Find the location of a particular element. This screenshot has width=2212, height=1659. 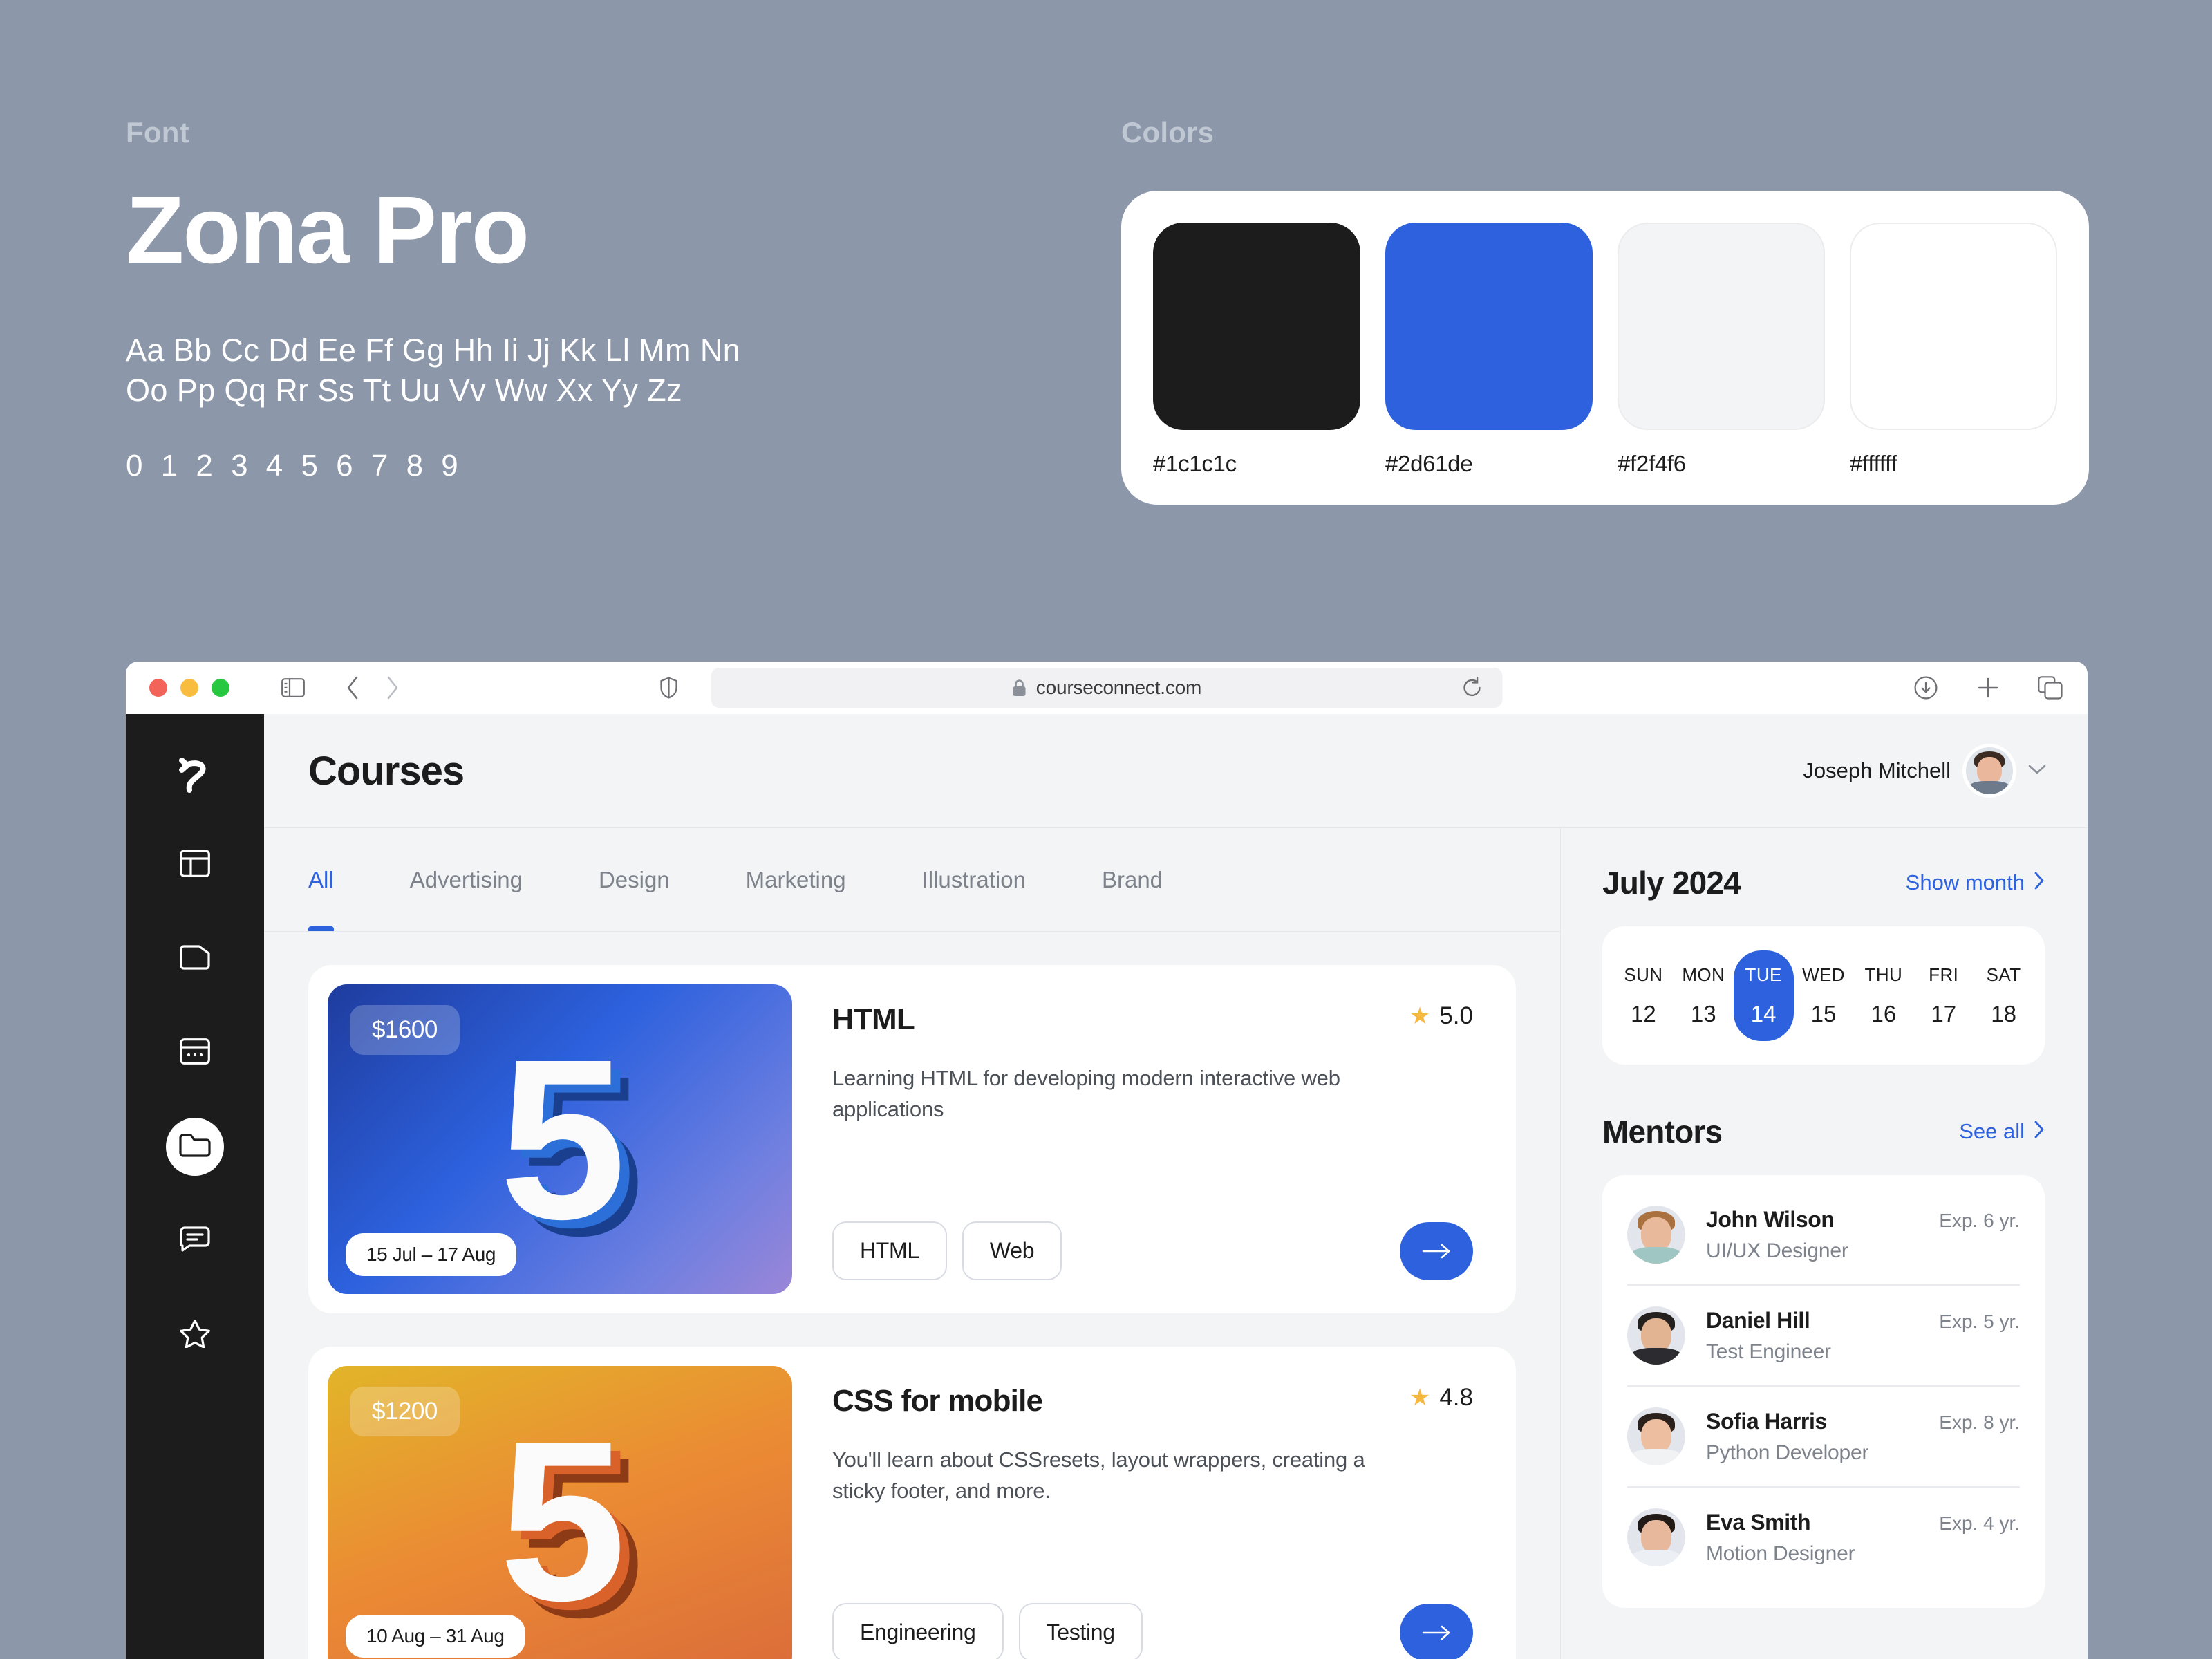

calendar-day-name: SAT is located at coordinates (2003, 974).